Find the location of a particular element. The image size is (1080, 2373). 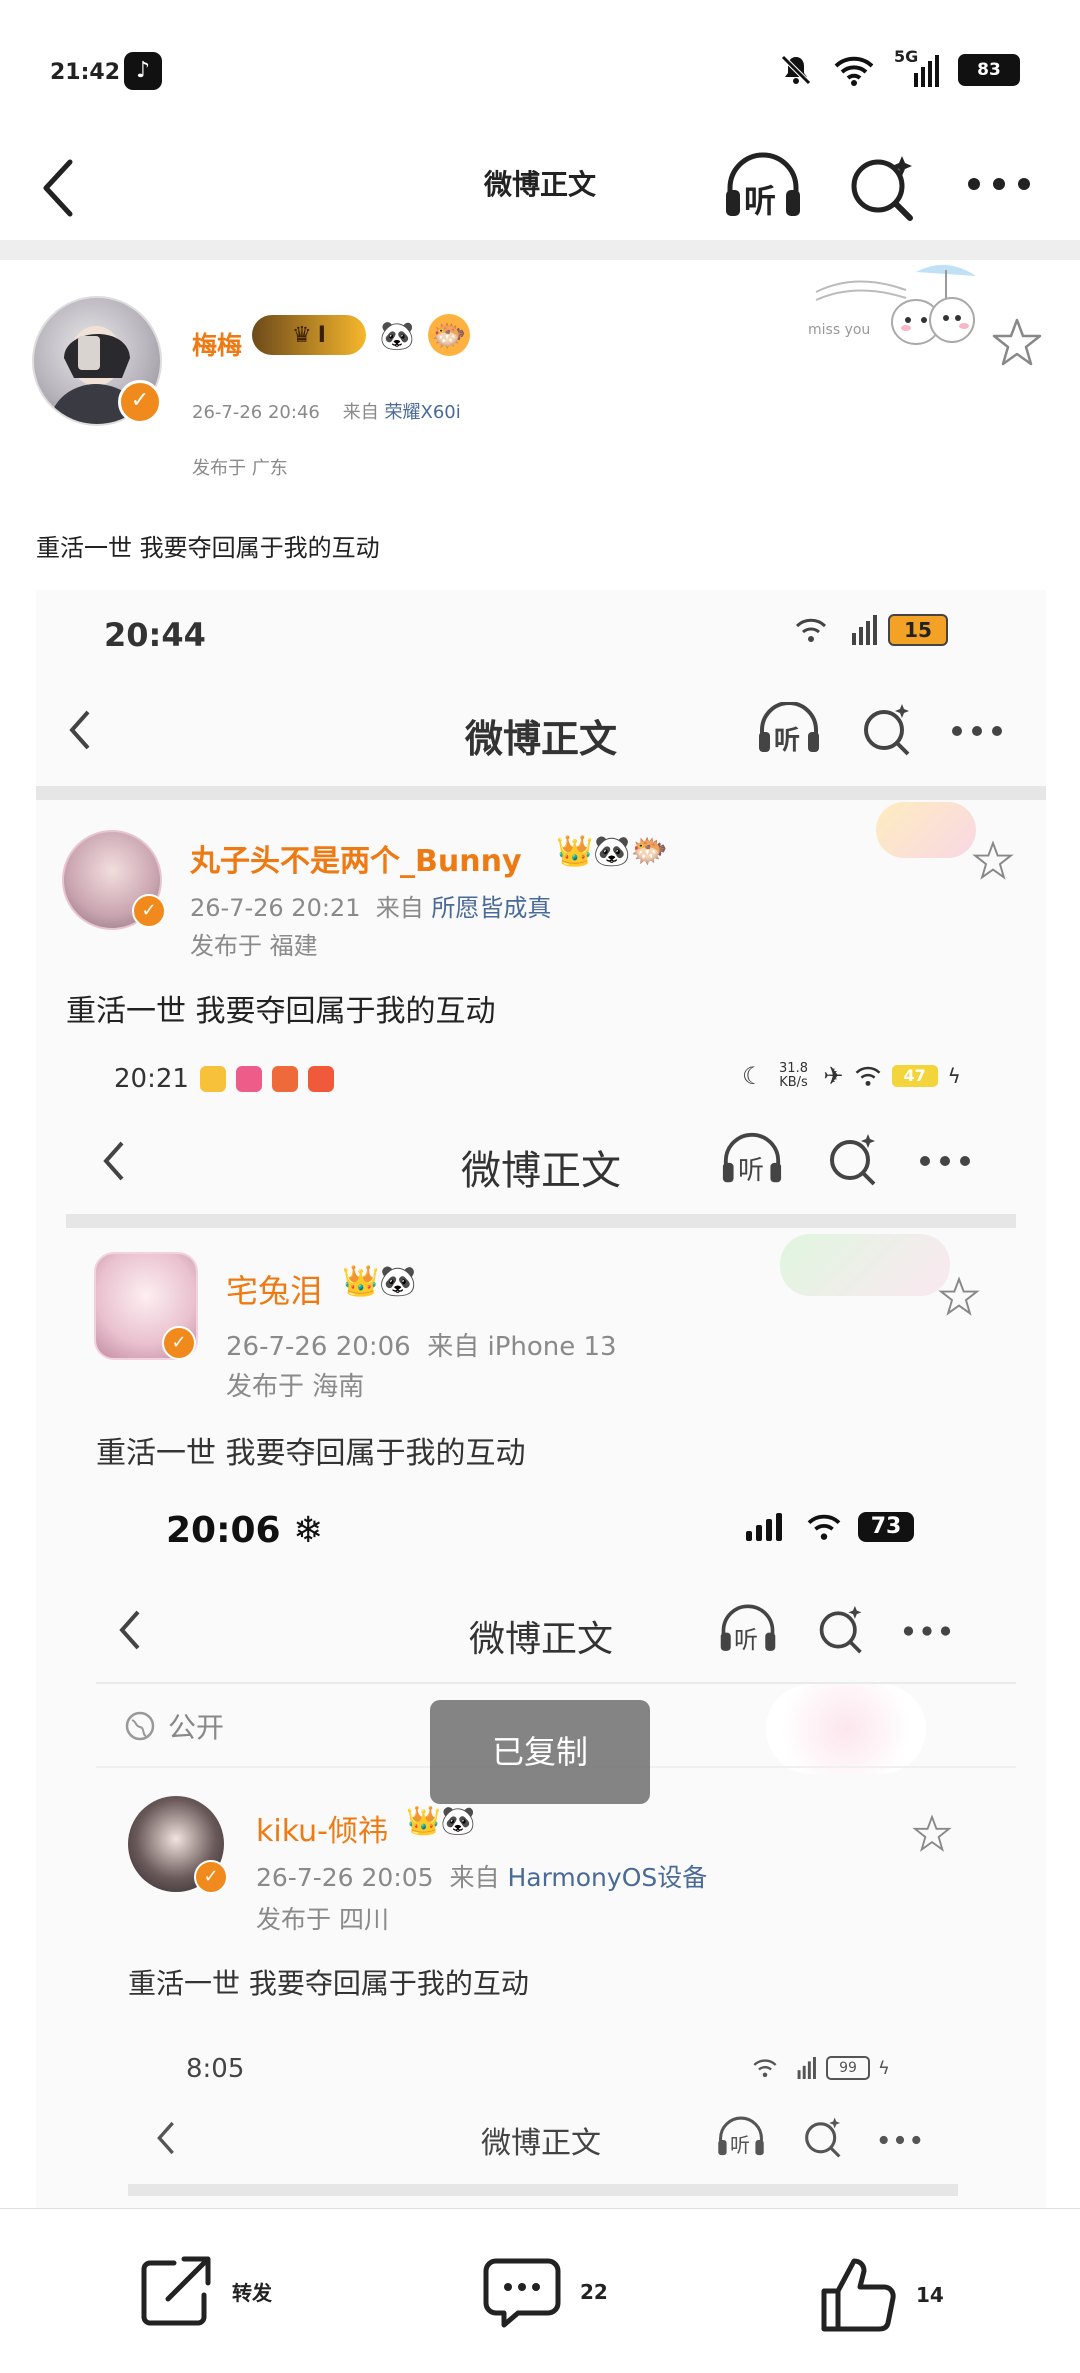

listen-button: 听 is located at coordinates (763, 185).